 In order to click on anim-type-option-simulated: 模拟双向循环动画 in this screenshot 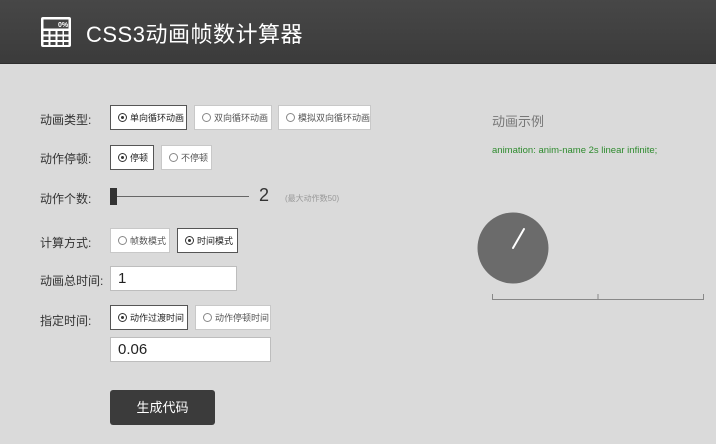, I will do `click(324, 117)`.